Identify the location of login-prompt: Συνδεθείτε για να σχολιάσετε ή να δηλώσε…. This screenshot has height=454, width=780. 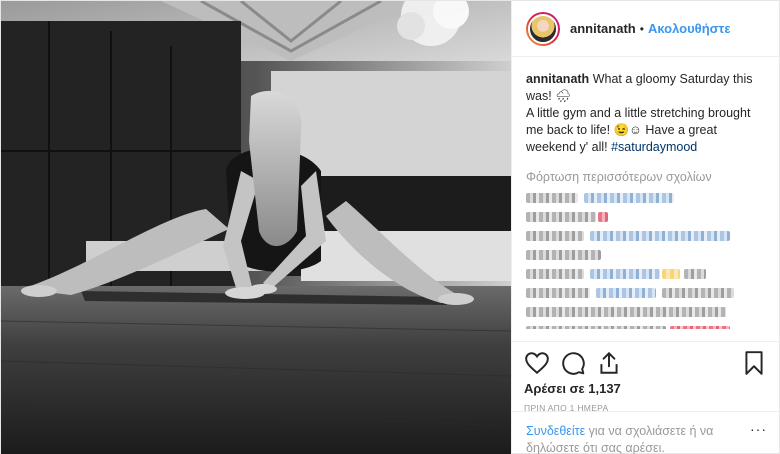
(645, 432).